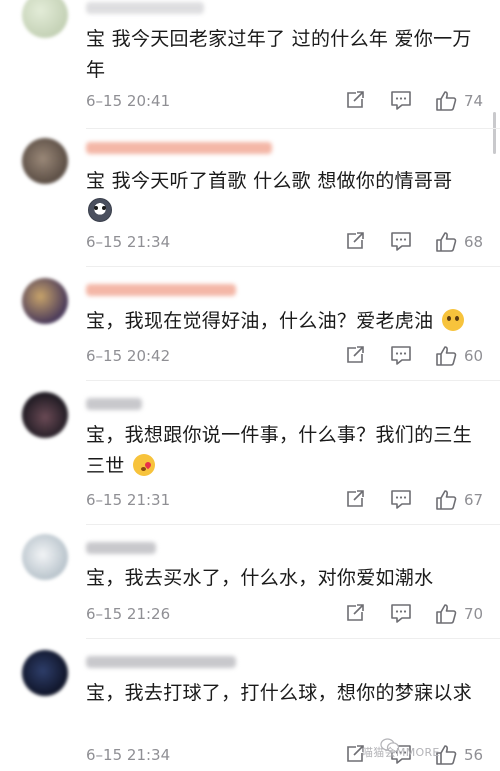 This screenshot has width=500, height=771. Describe the element at coordinates (286, 615) in the screenshot. I see `comment-actions: 6–15 21:26 70` at that location.